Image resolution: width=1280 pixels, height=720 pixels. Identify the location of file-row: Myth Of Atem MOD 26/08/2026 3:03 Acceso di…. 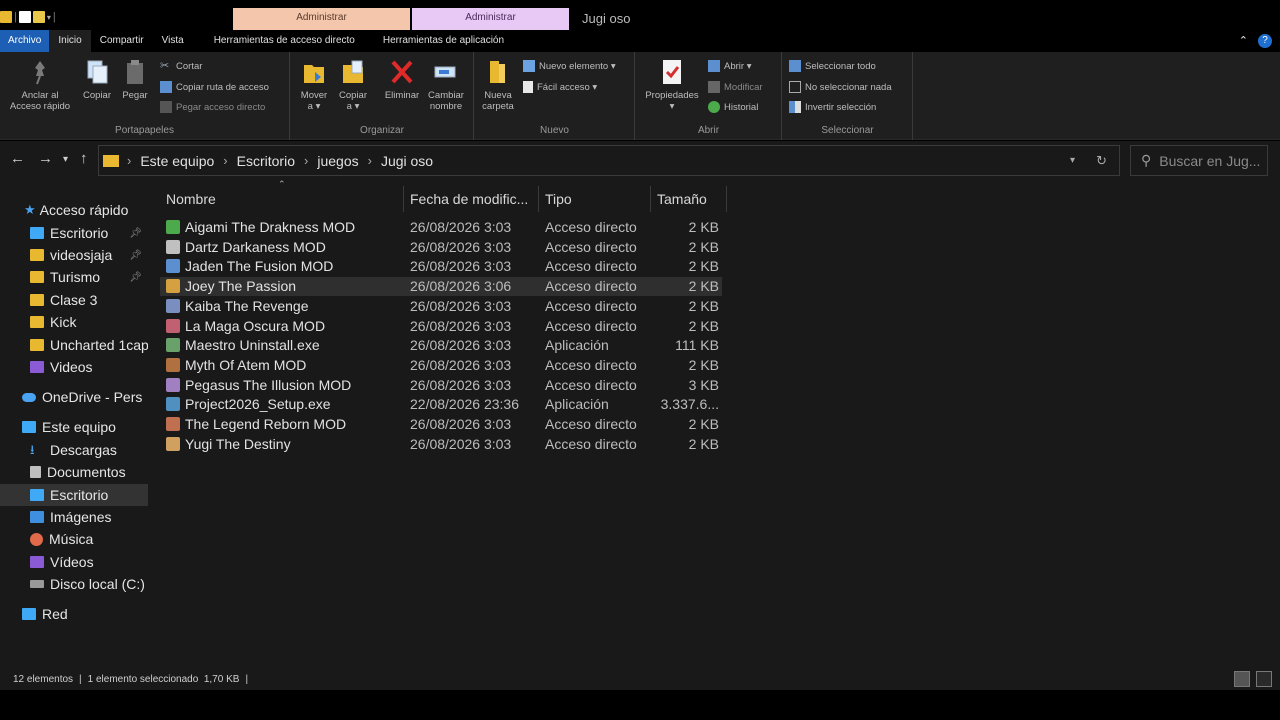
(441, 365).